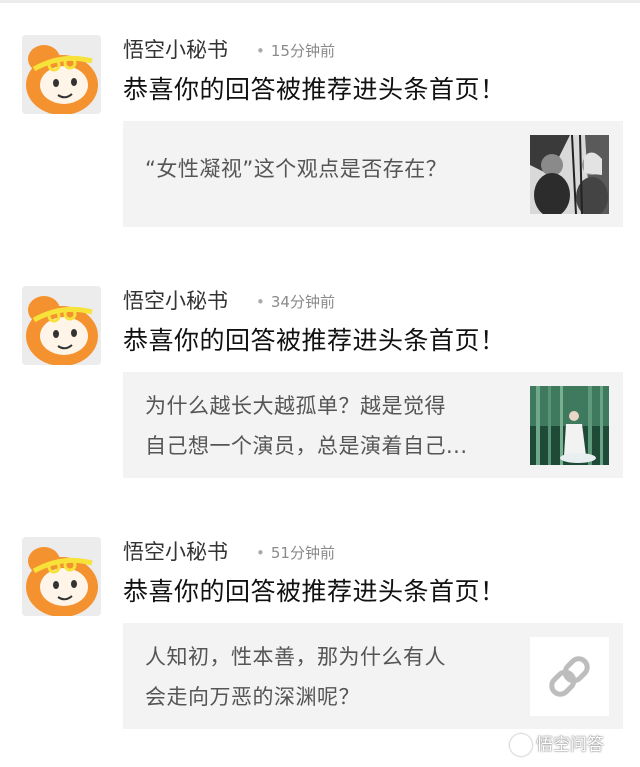 Image resolution: width=640 pixels, height=767 pixels. What do you see at coordinates (521, 745) in the screenshot?
I see `wukong-logo-icon` at bounding box center [521, 745].